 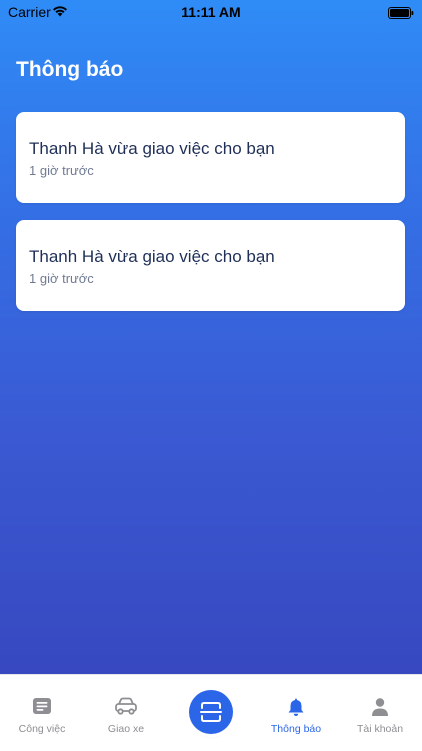 I want to click on tab-giao-xe: Giao xe, so click(x=126, y=713).